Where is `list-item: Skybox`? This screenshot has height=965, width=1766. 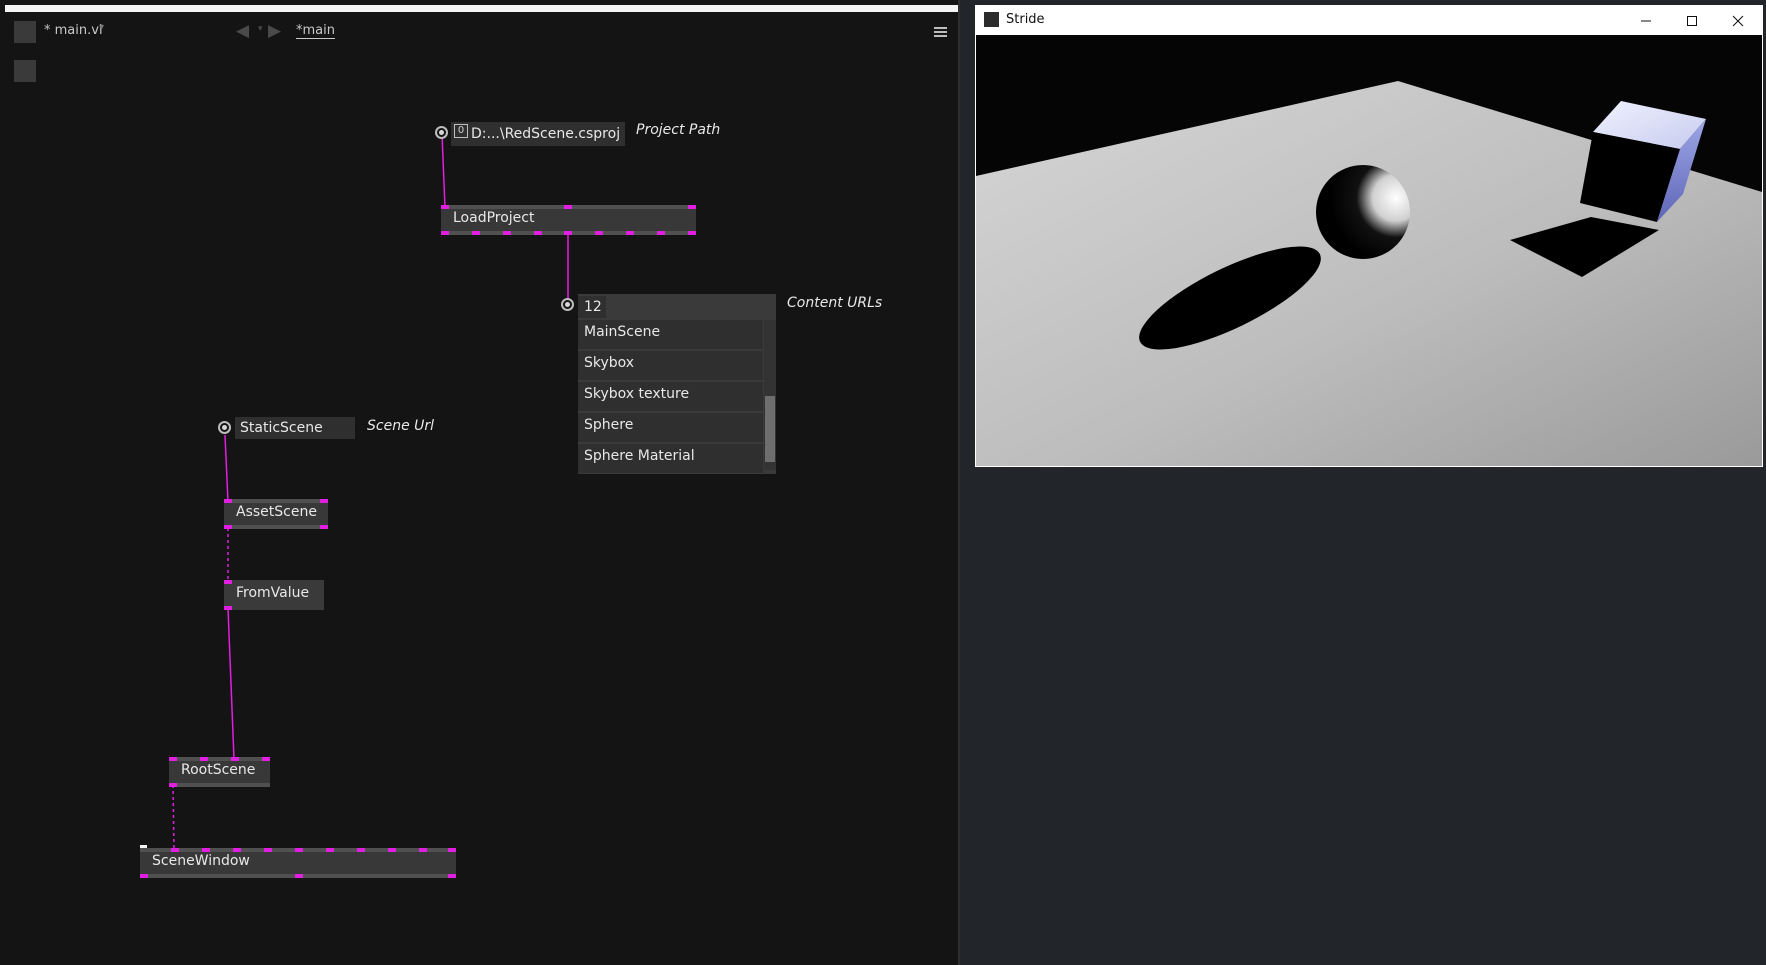 list-item: Skybox is located at coordinates (670, 365).